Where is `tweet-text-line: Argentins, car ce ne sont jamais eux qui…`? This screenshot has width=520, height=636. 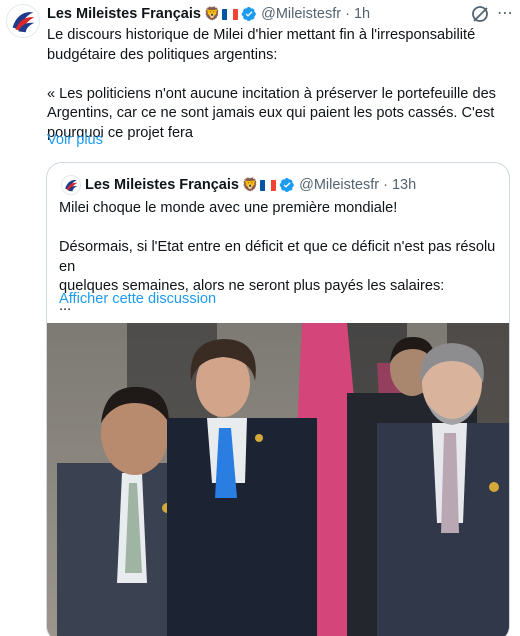
tweet-text-line: Argentins, car ce ne sont jamais eux qui… is located at coordinates (271, 113).